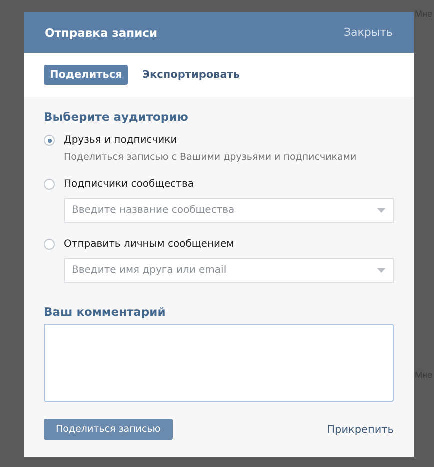 Image resolution: width=434 pixels, height=467 pixels. I want to click on option-label: Подписчики сообщества, so click(129, 184).